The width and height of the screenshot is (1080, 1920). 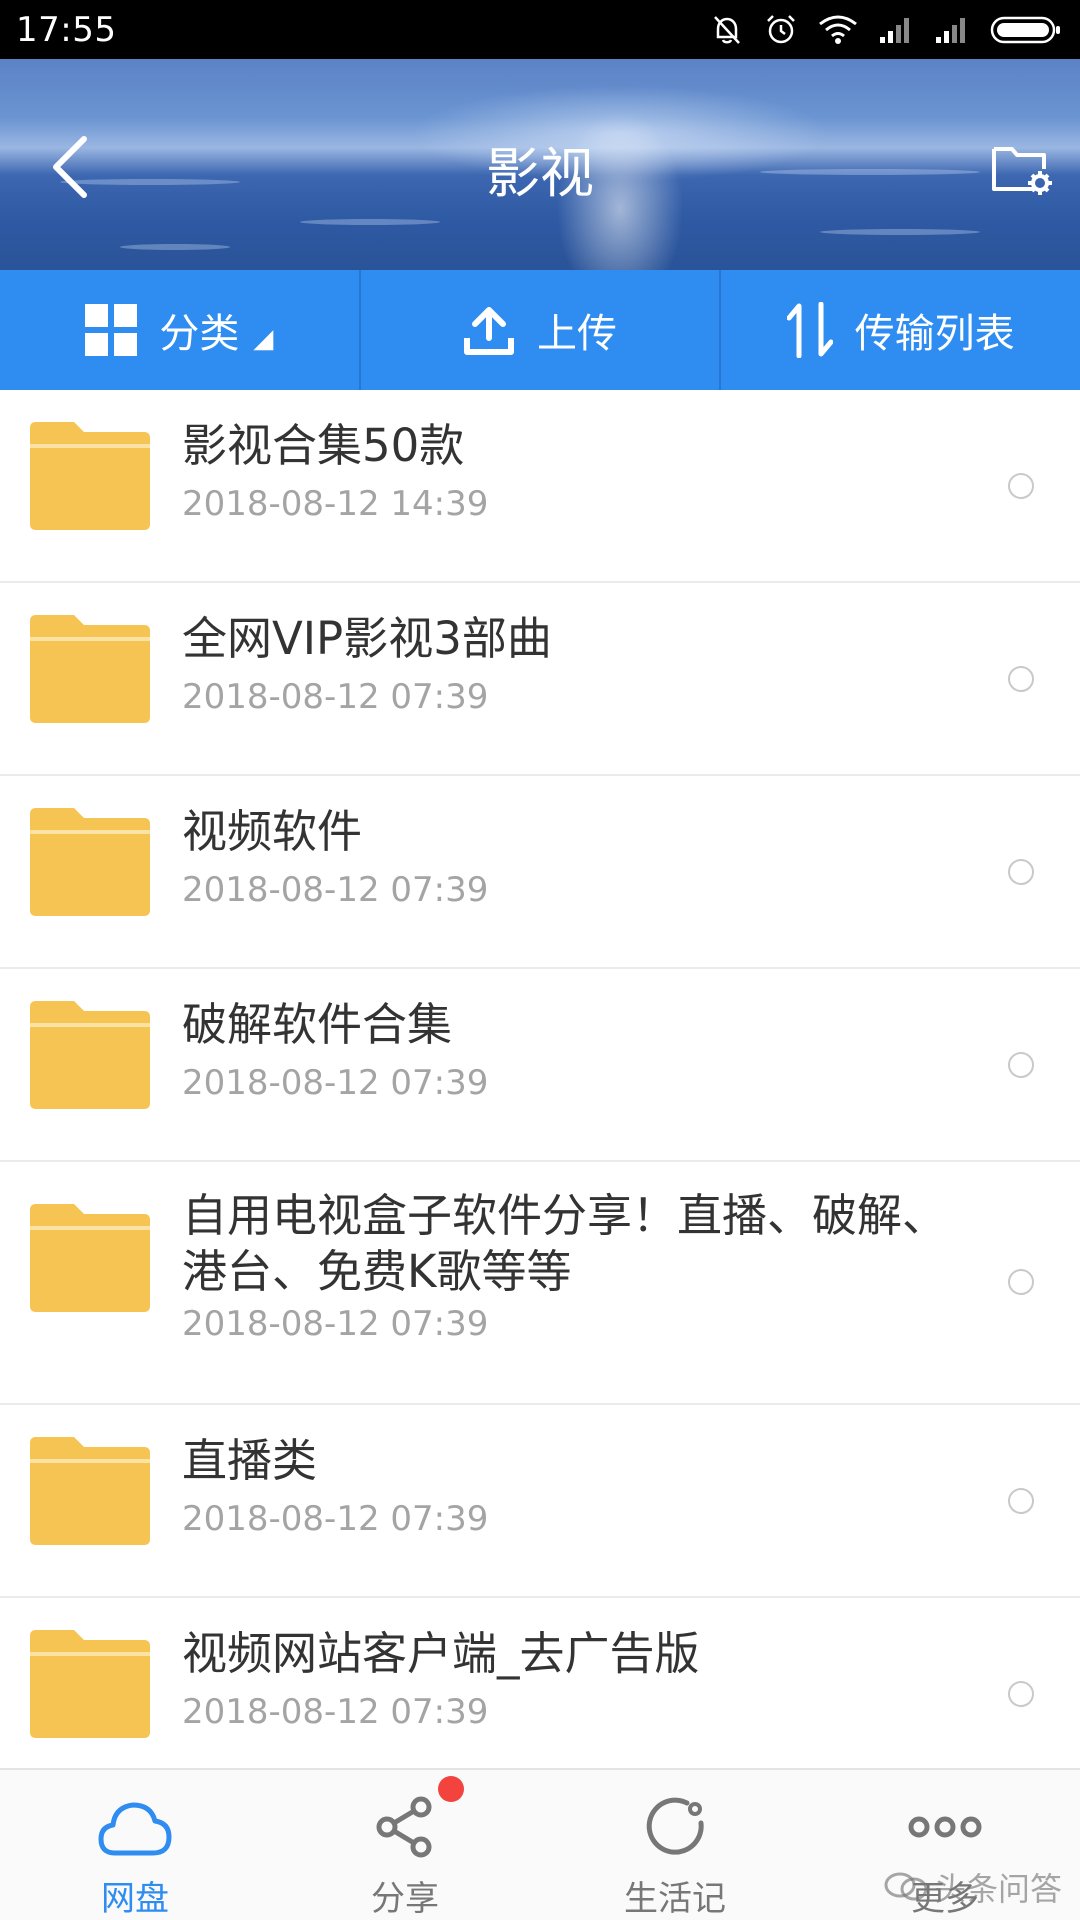 What do you see at coordinates (906, 1886) in the screenshot?
I see `chat-bubble-icon` at bounding box center [906, 1886].